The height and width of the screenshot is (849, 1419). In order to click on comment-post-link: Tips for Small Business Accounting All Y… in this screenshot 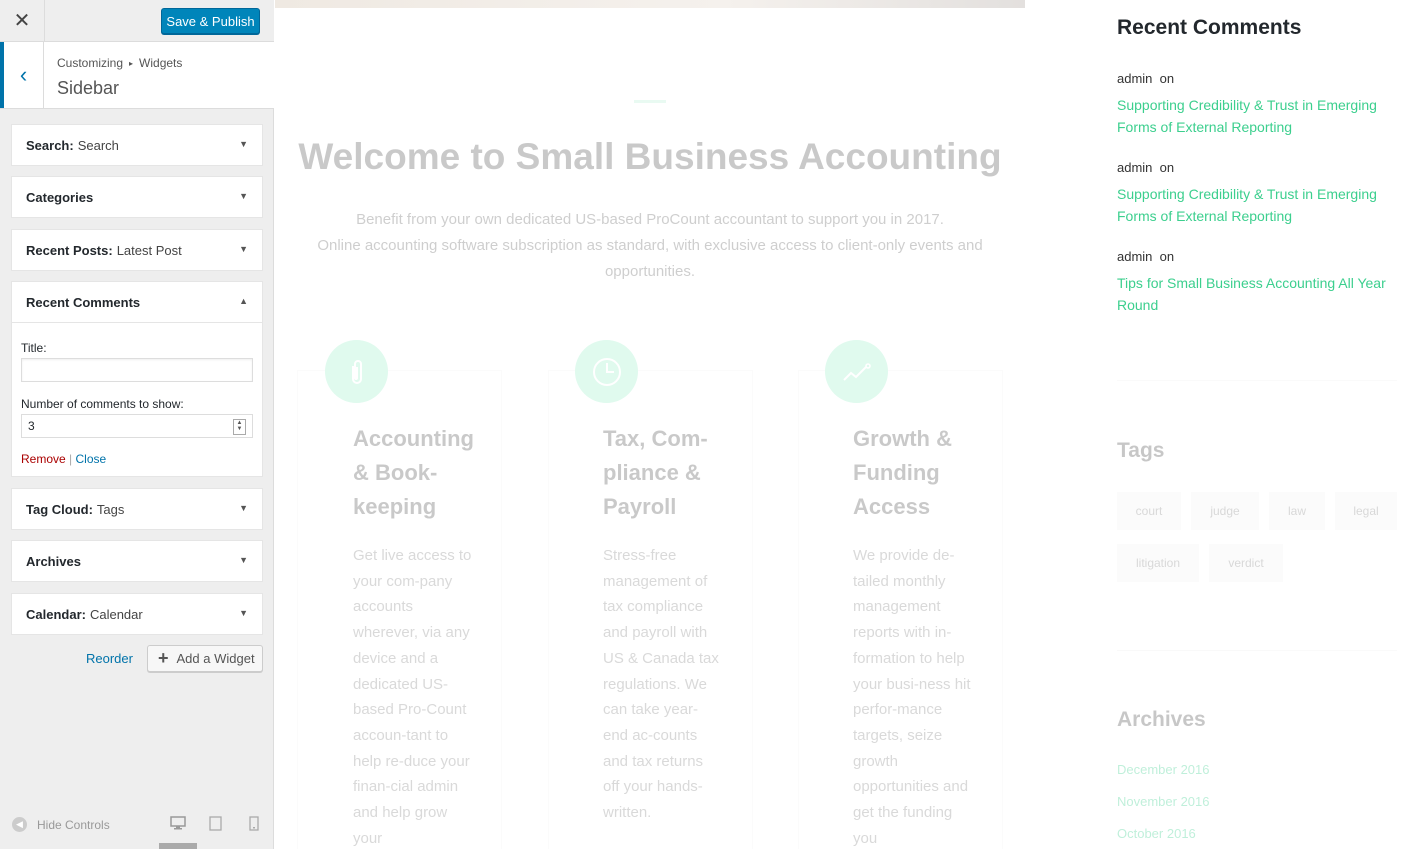, I will do `click(1252, 294)`.